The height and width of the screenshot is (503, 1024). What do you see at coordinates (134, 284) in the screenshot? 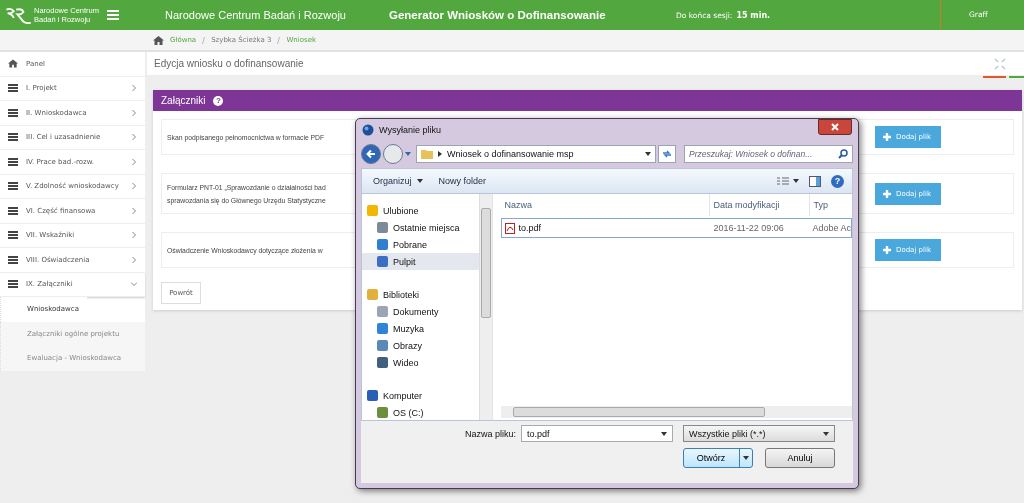
I see `chevron-down-icon` at bounding box center [134, 284].